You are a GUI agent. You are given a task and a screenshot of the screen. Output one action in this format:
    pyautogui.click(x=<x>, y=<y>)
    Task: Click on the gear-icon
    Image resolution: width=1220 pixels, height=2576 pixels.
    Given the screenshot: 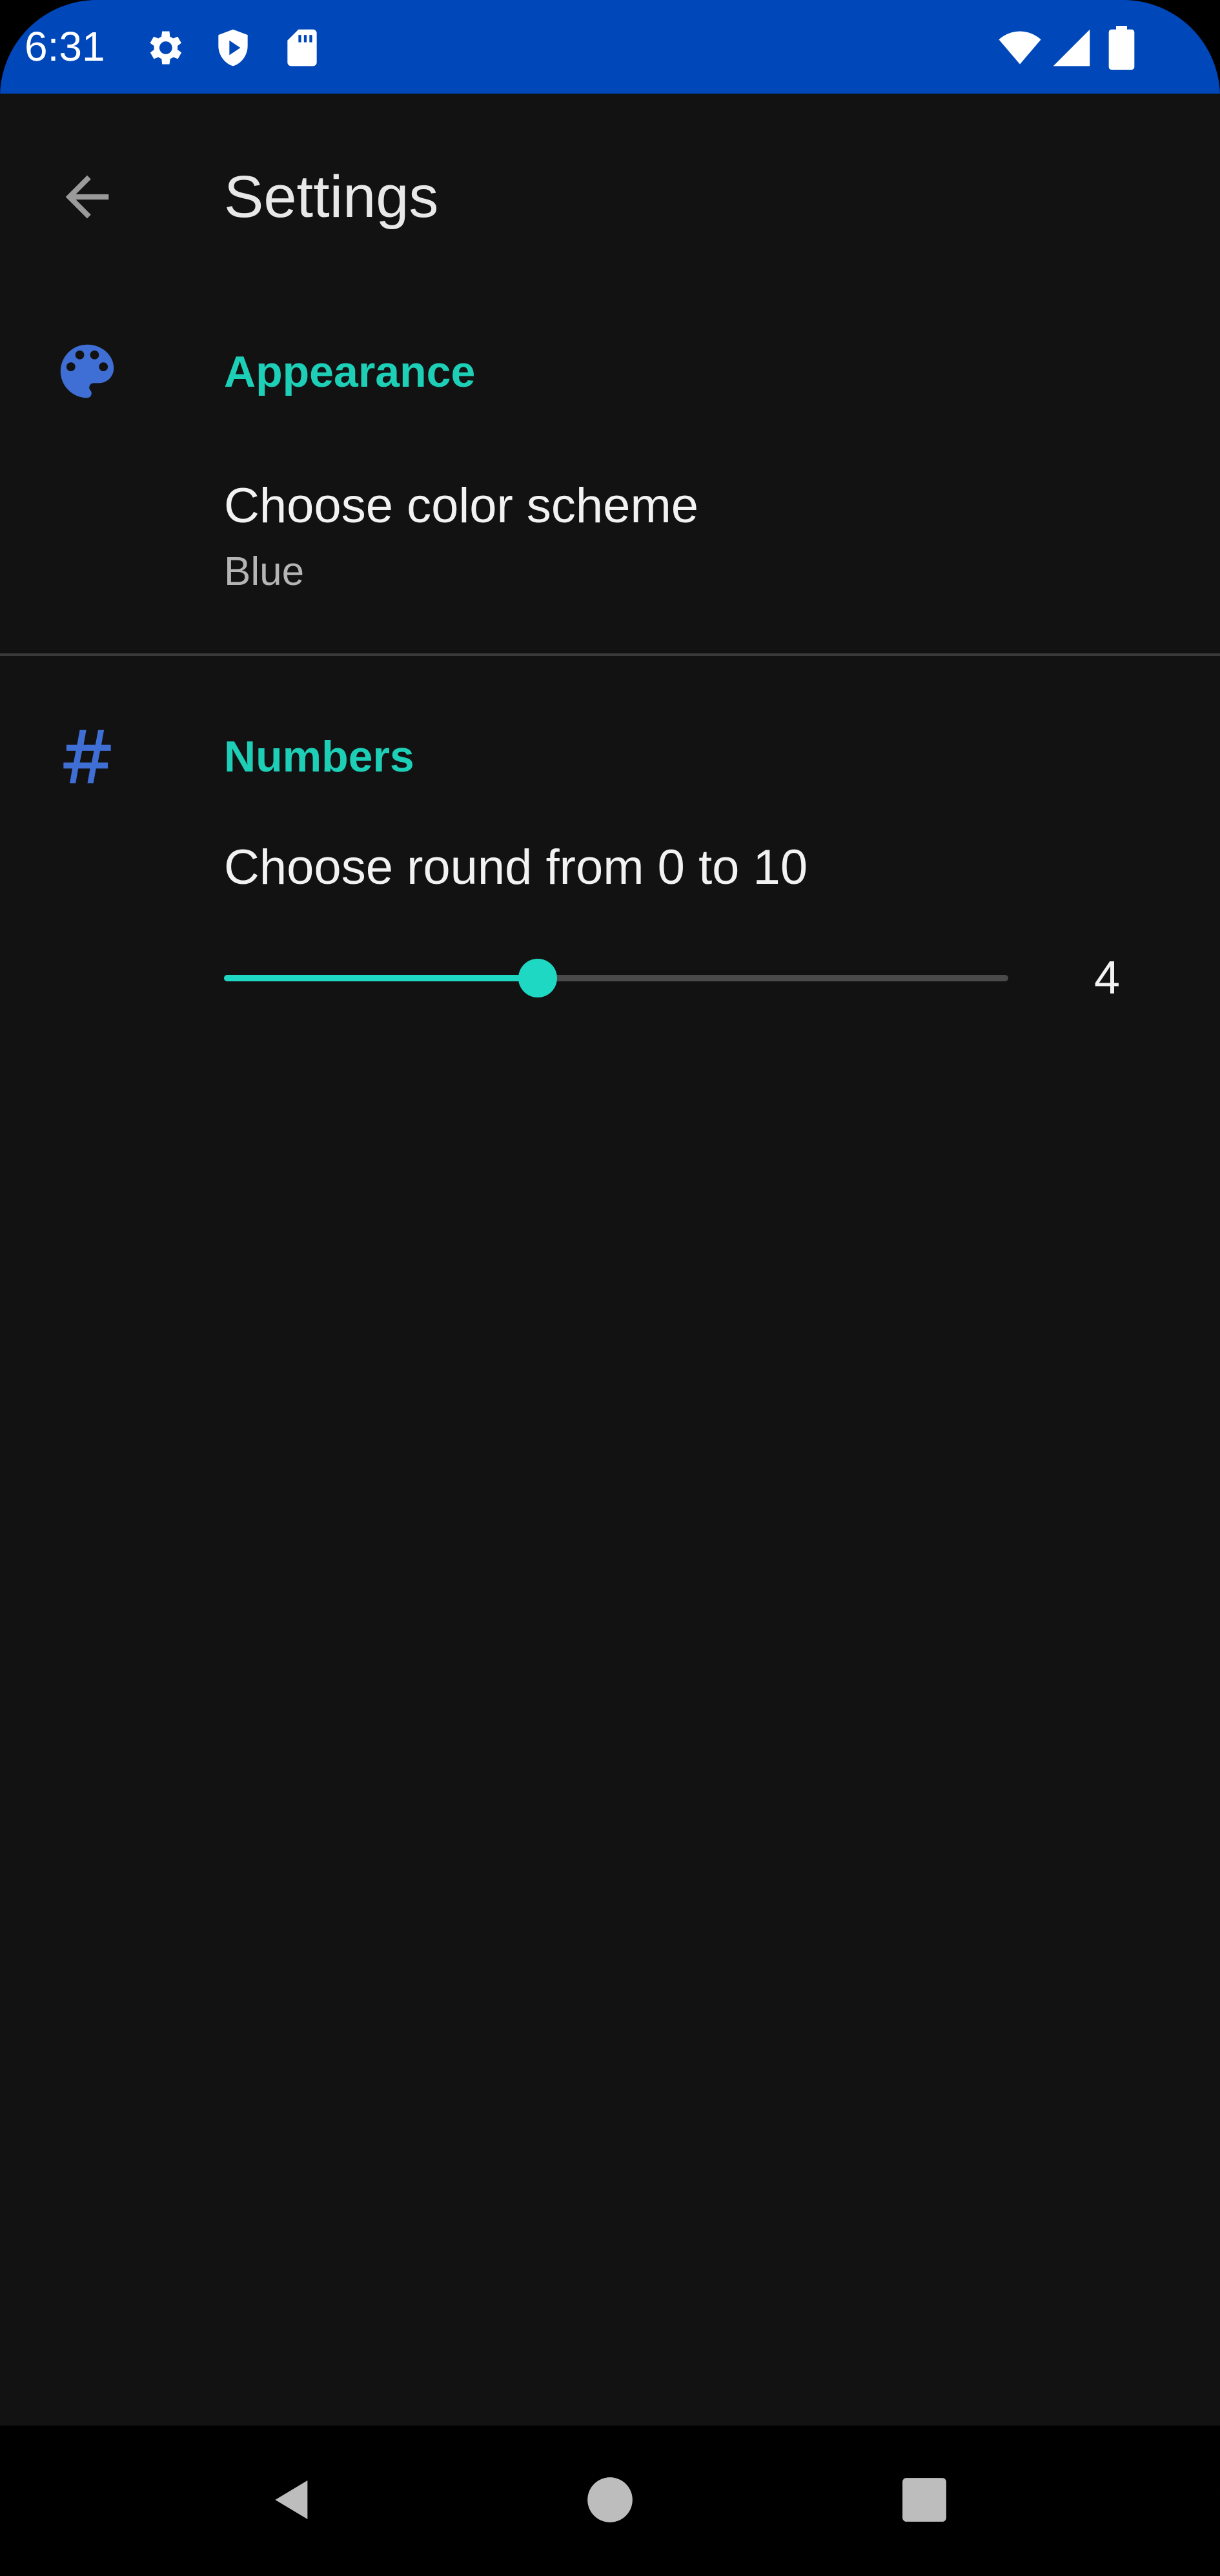 What is the action you would take?
    pyautogui.click(x=164, y=48)
    